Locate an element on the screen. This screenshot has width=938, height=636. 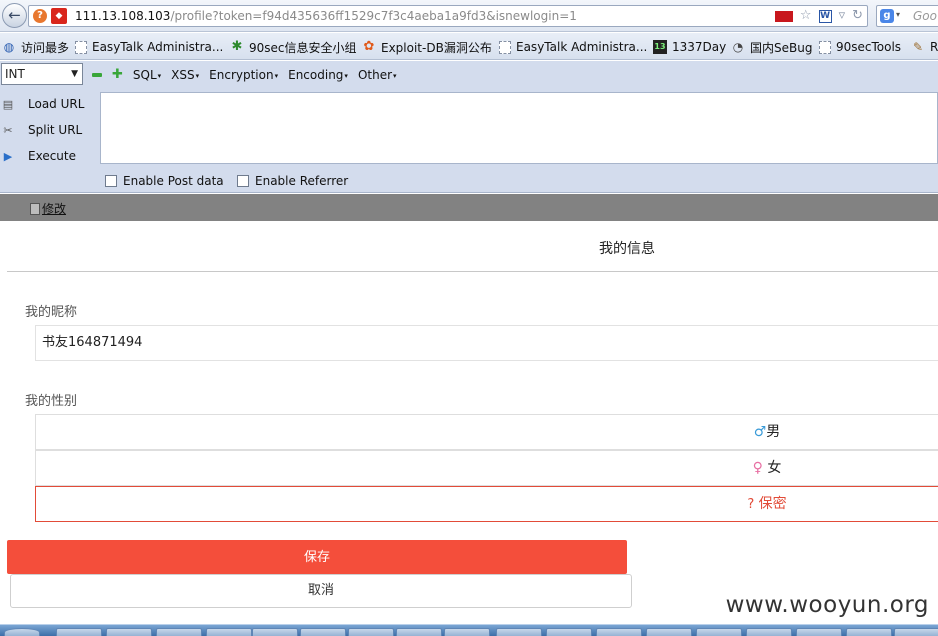
question-icon: ? is located at coordinates (751, 504).